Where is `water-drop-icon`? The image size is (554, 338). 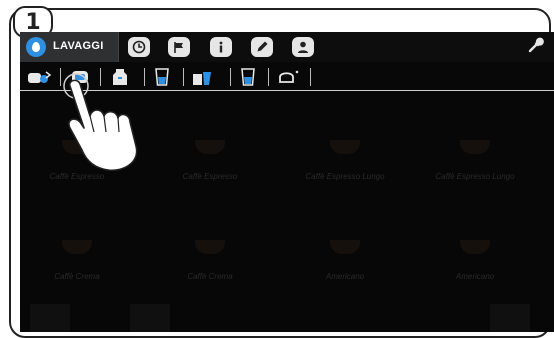 water-drop-icon is located at coordinates (36, 47).